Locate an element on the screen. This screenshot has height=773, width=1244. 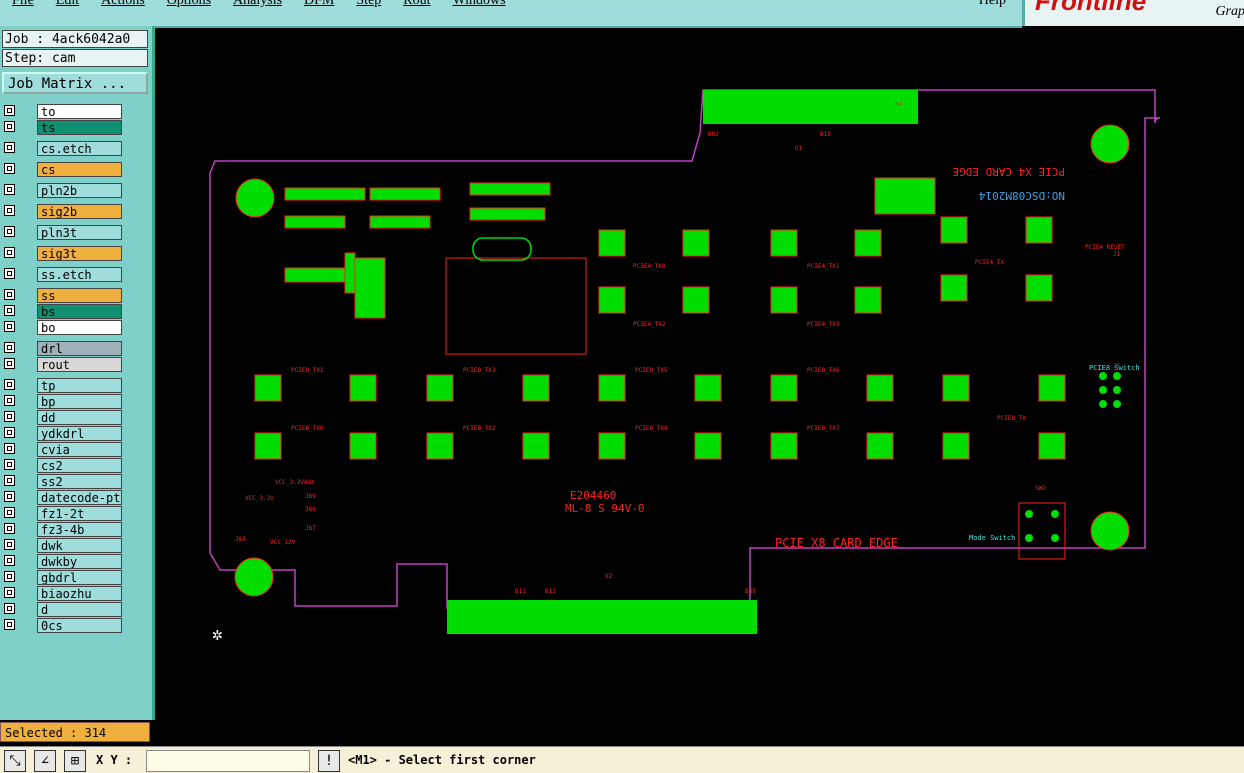
layer-row-pln3t: pln3t is located at coordinates (63, 232).